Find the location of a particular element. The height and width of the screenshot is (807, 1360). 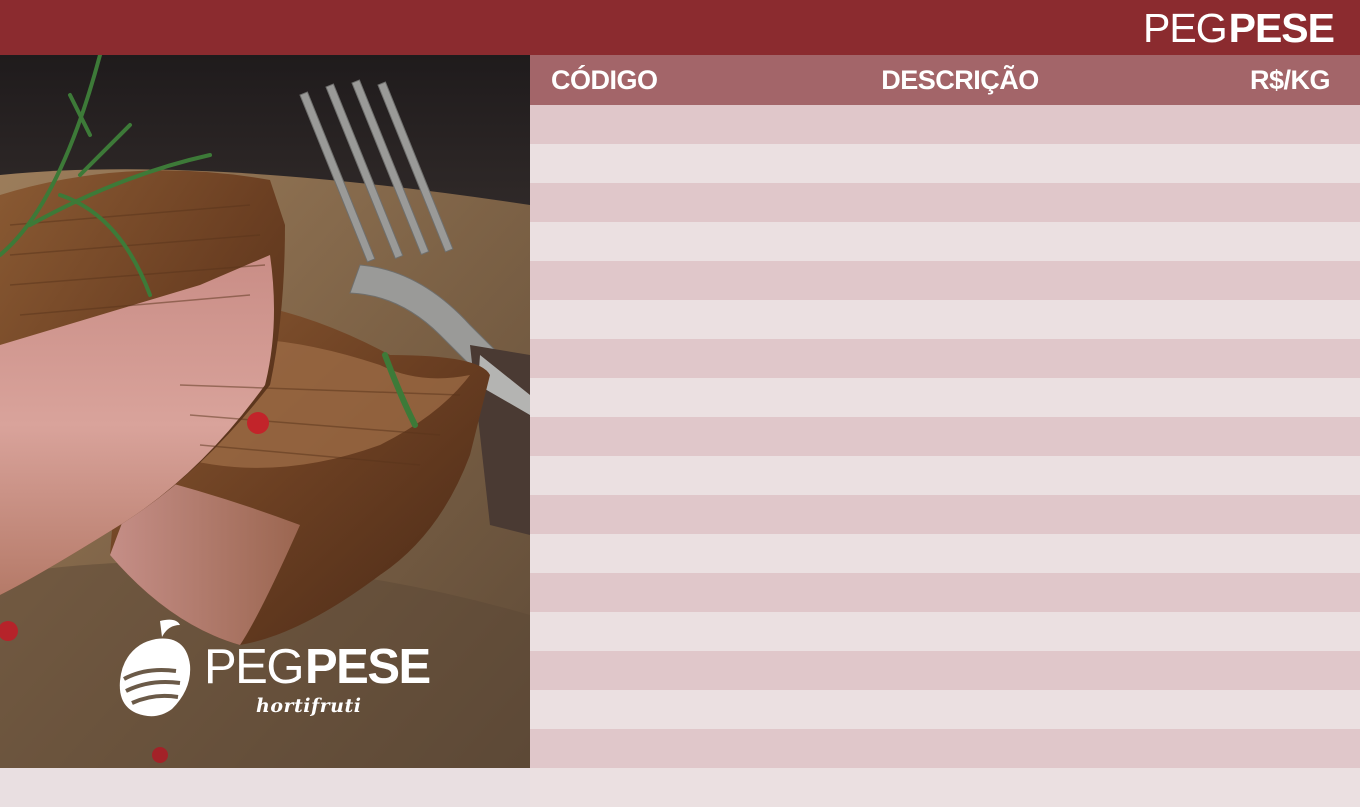

table-header: CÓDIGO DESCRIÇÃO R$/KG is located at coordinates (945, 80).